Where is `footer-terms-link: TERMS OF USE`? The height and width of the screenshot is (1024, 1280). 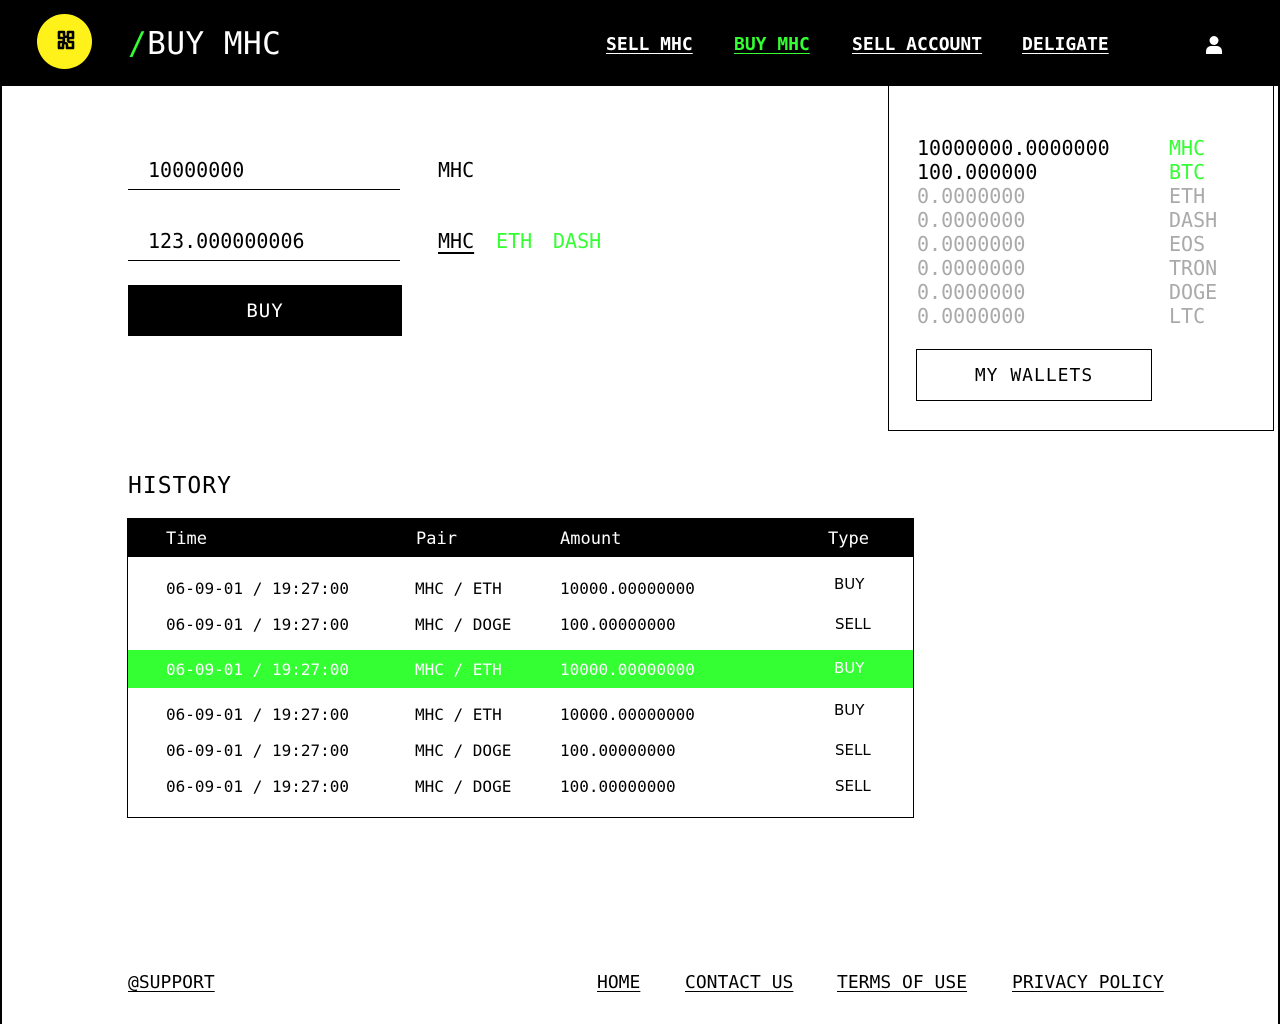 footer-terms-link: TERMS OF USE is located at coordinates (902, 982).